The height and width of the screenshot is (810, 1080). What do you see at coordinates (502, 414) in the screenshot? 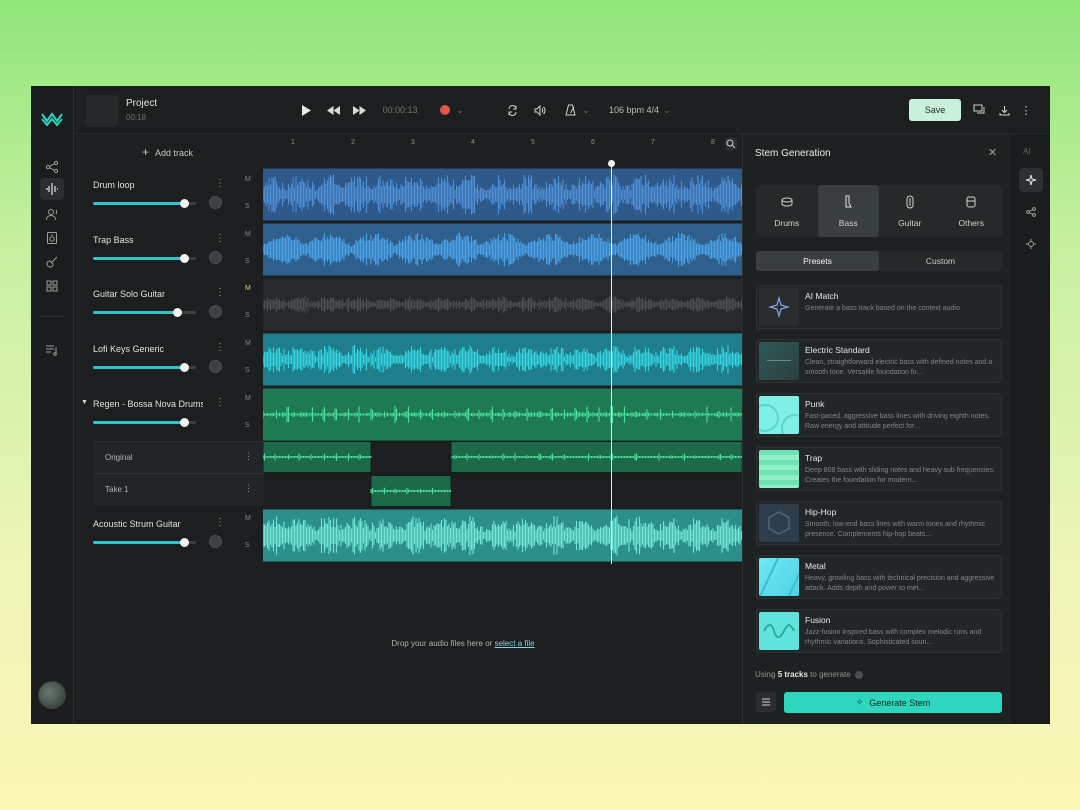
I see `clip-bossa-nova` at bounding box center [502, 414].